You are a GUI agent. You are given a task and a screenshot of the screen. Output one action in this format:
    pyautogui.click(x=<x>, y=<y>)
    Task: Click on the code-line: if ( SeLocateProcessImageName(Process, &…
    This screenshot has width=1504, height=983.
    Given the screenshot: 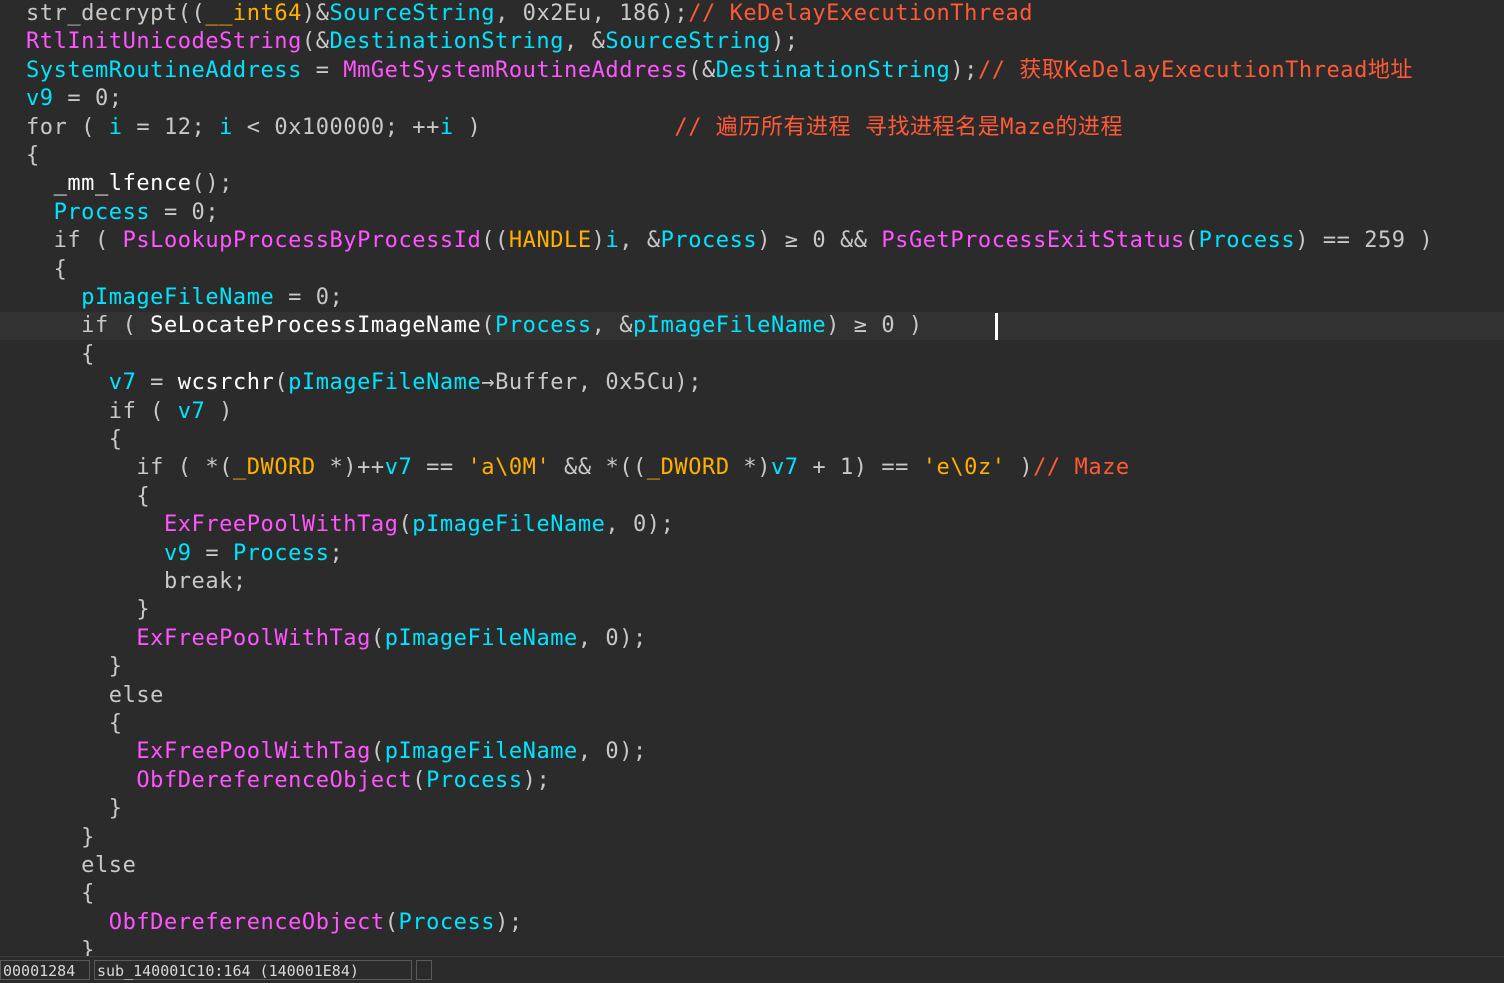 What is the action you would take?
    pyautogui.click(x=752, y=326)
    